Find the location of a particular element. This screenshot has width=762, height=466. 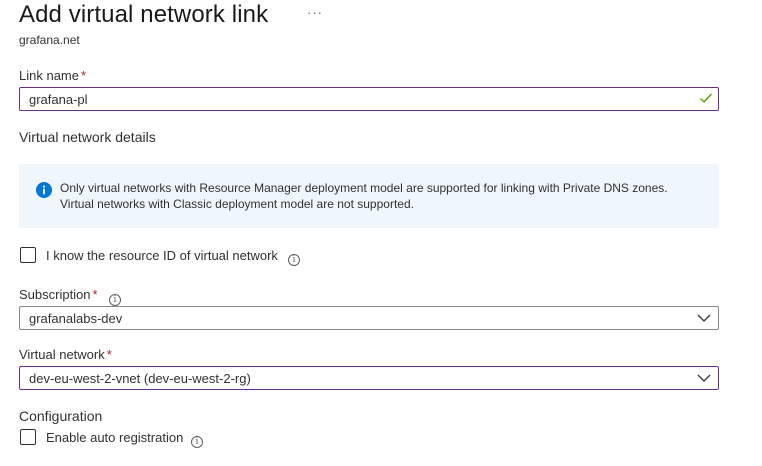

info-tooltip-icon: i is located at coordinates (294, 258).